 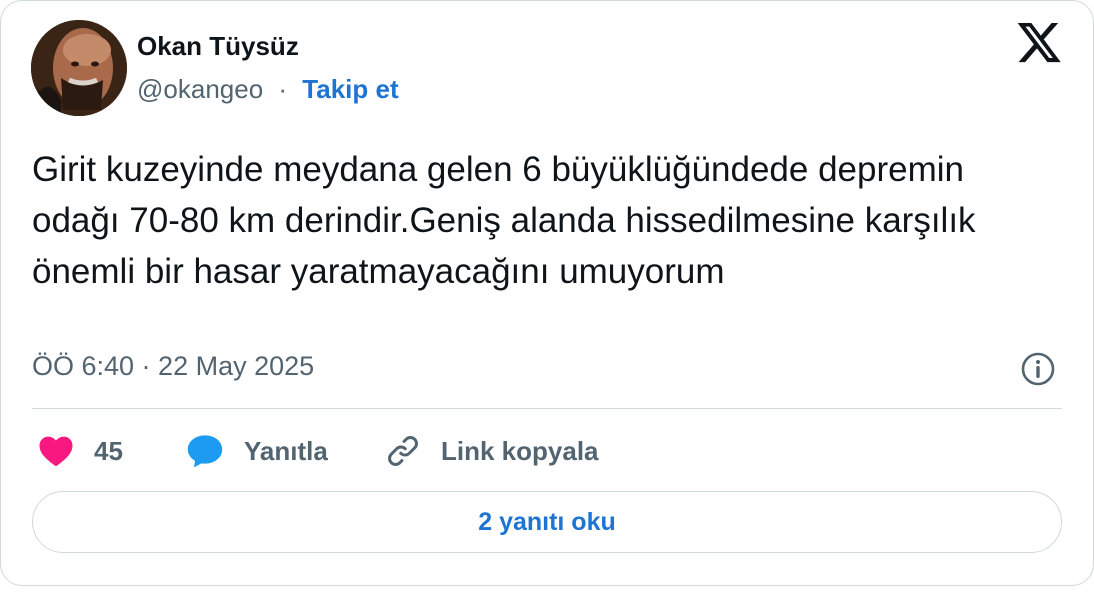 I want to click on author-handle: @okangeo, so click(x=200, y=89).